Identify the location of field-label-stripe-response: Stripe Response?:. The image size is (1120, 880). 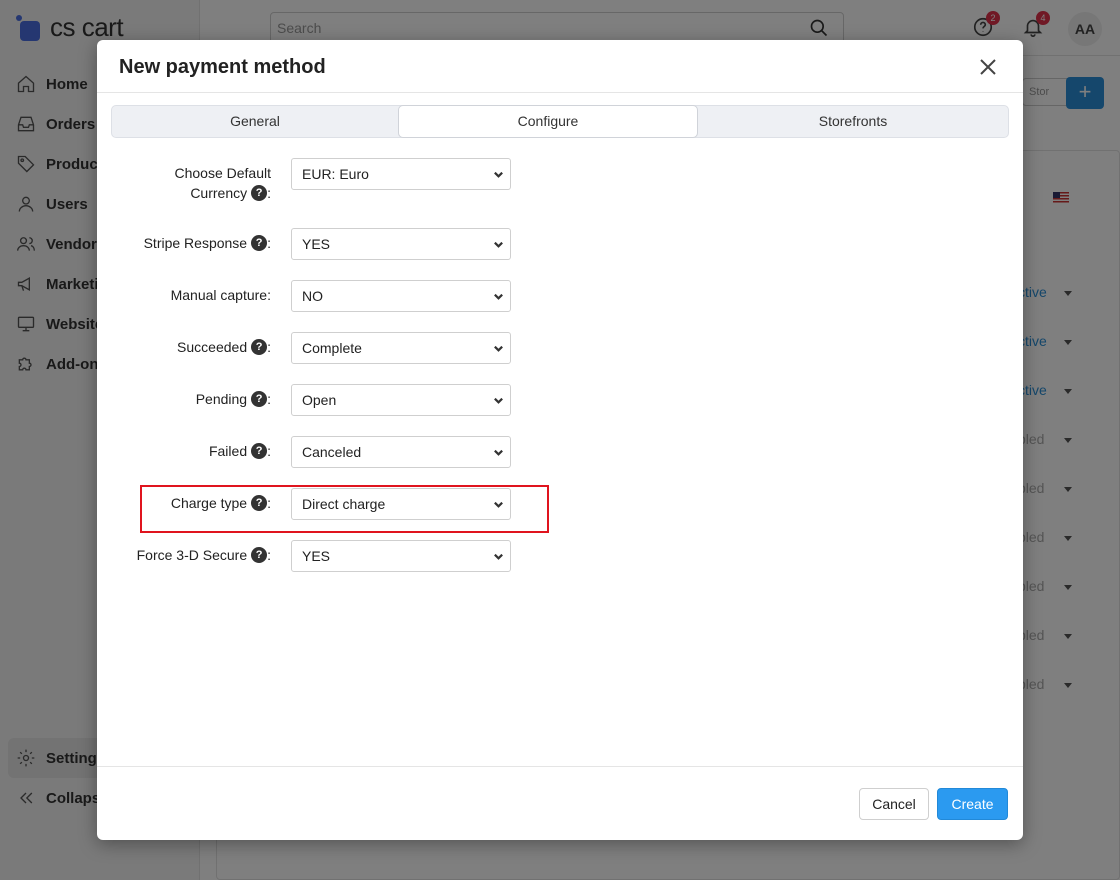
(207, 243).